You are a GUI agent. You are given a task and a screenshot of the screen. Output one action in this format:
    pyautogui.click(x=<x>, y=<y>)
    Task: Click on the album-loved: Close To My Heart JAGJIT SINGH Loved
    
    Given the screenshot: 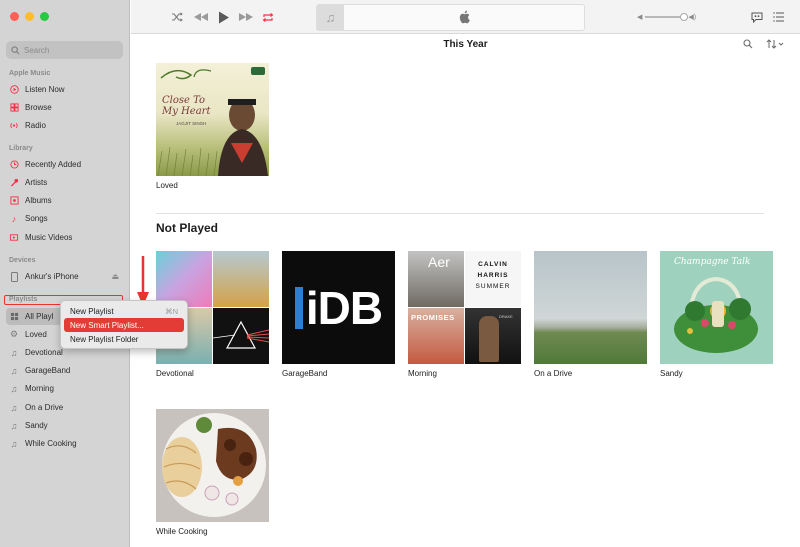 What is the action you would take?
    pyautogui.click(x=212, y=126)
    